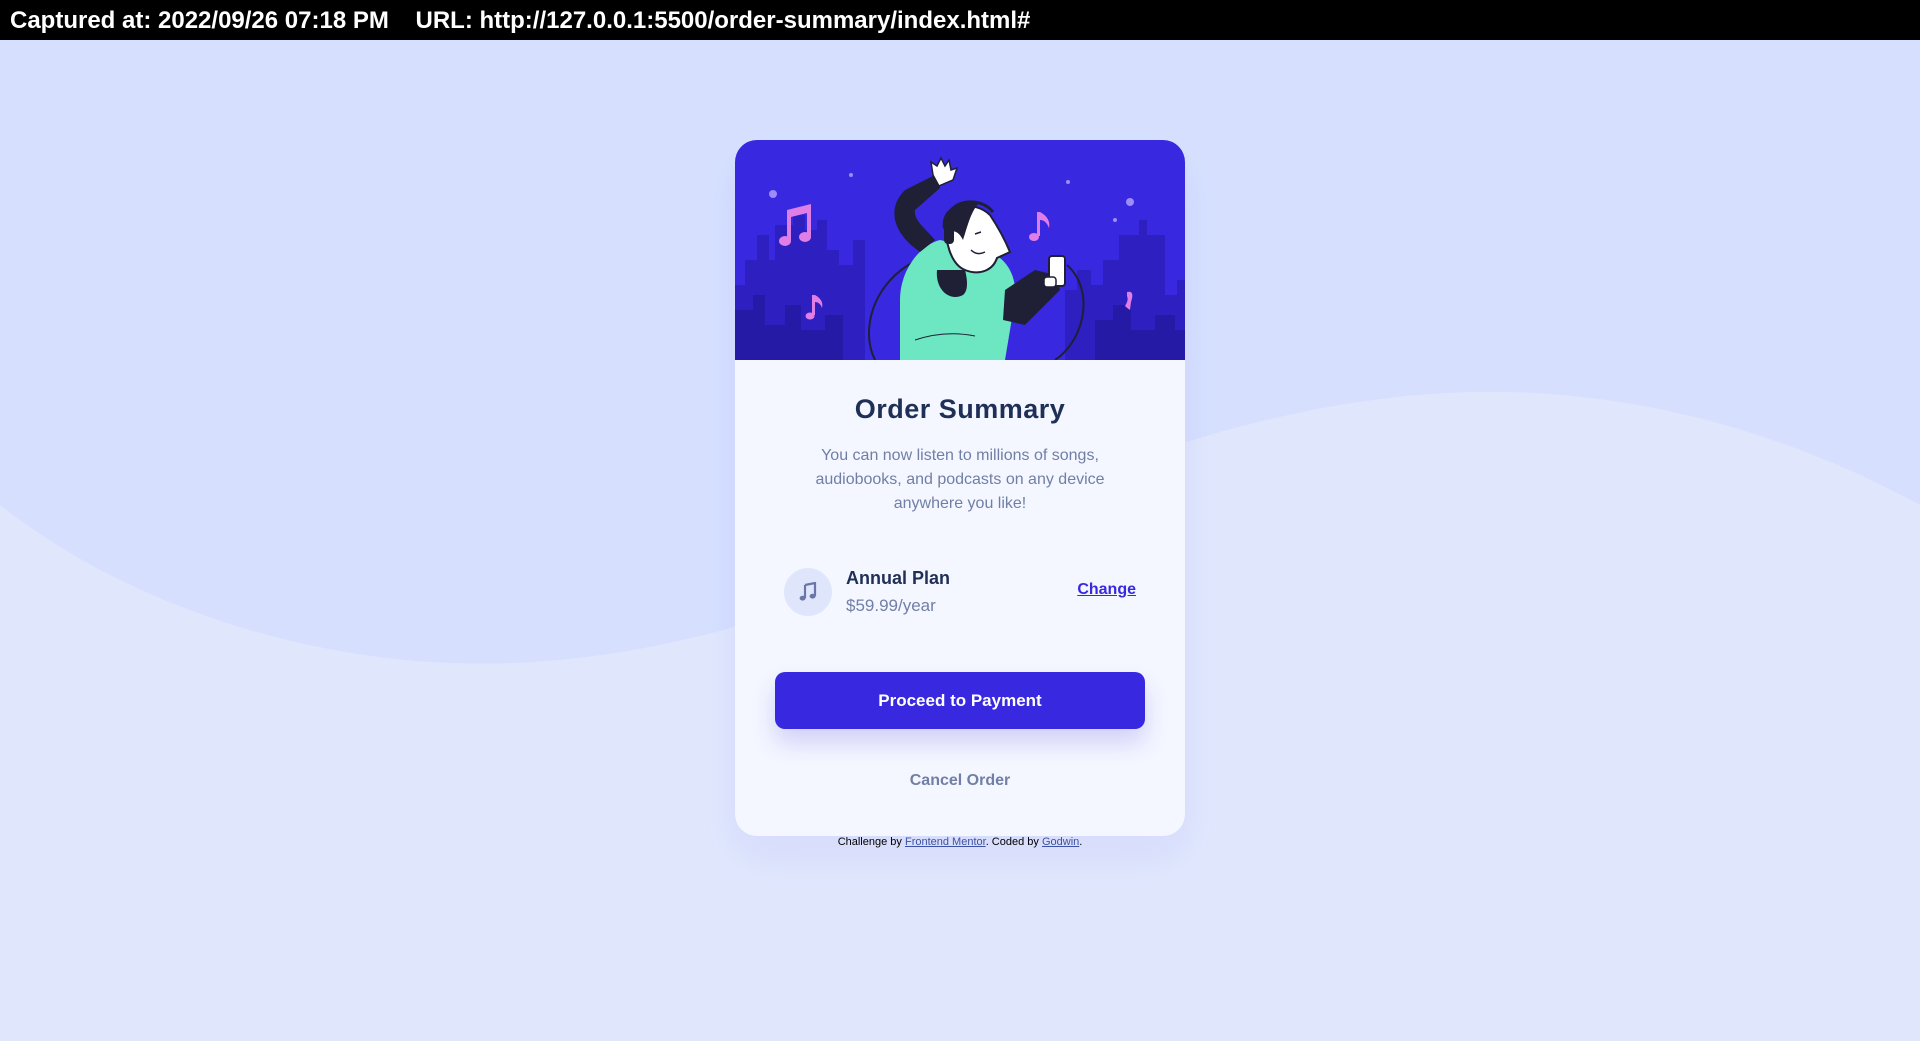 The width and height of the screenshot is (1920, 1041). What do you see at coordinates (1081, 842) in the screenshot?
I see `attribution-suffix: .` at bounding box center [1081, 842].